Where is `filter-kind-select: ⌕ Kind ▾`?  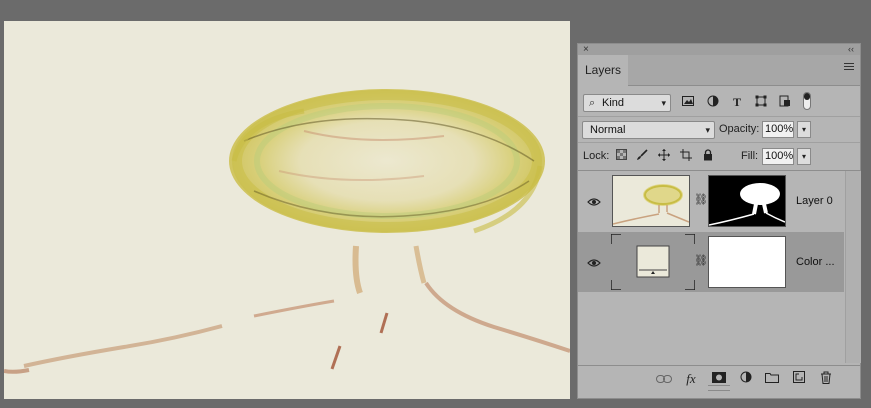 filter-kind-select: ⌕ Kind ▾ is located at coordinates (627, 103).